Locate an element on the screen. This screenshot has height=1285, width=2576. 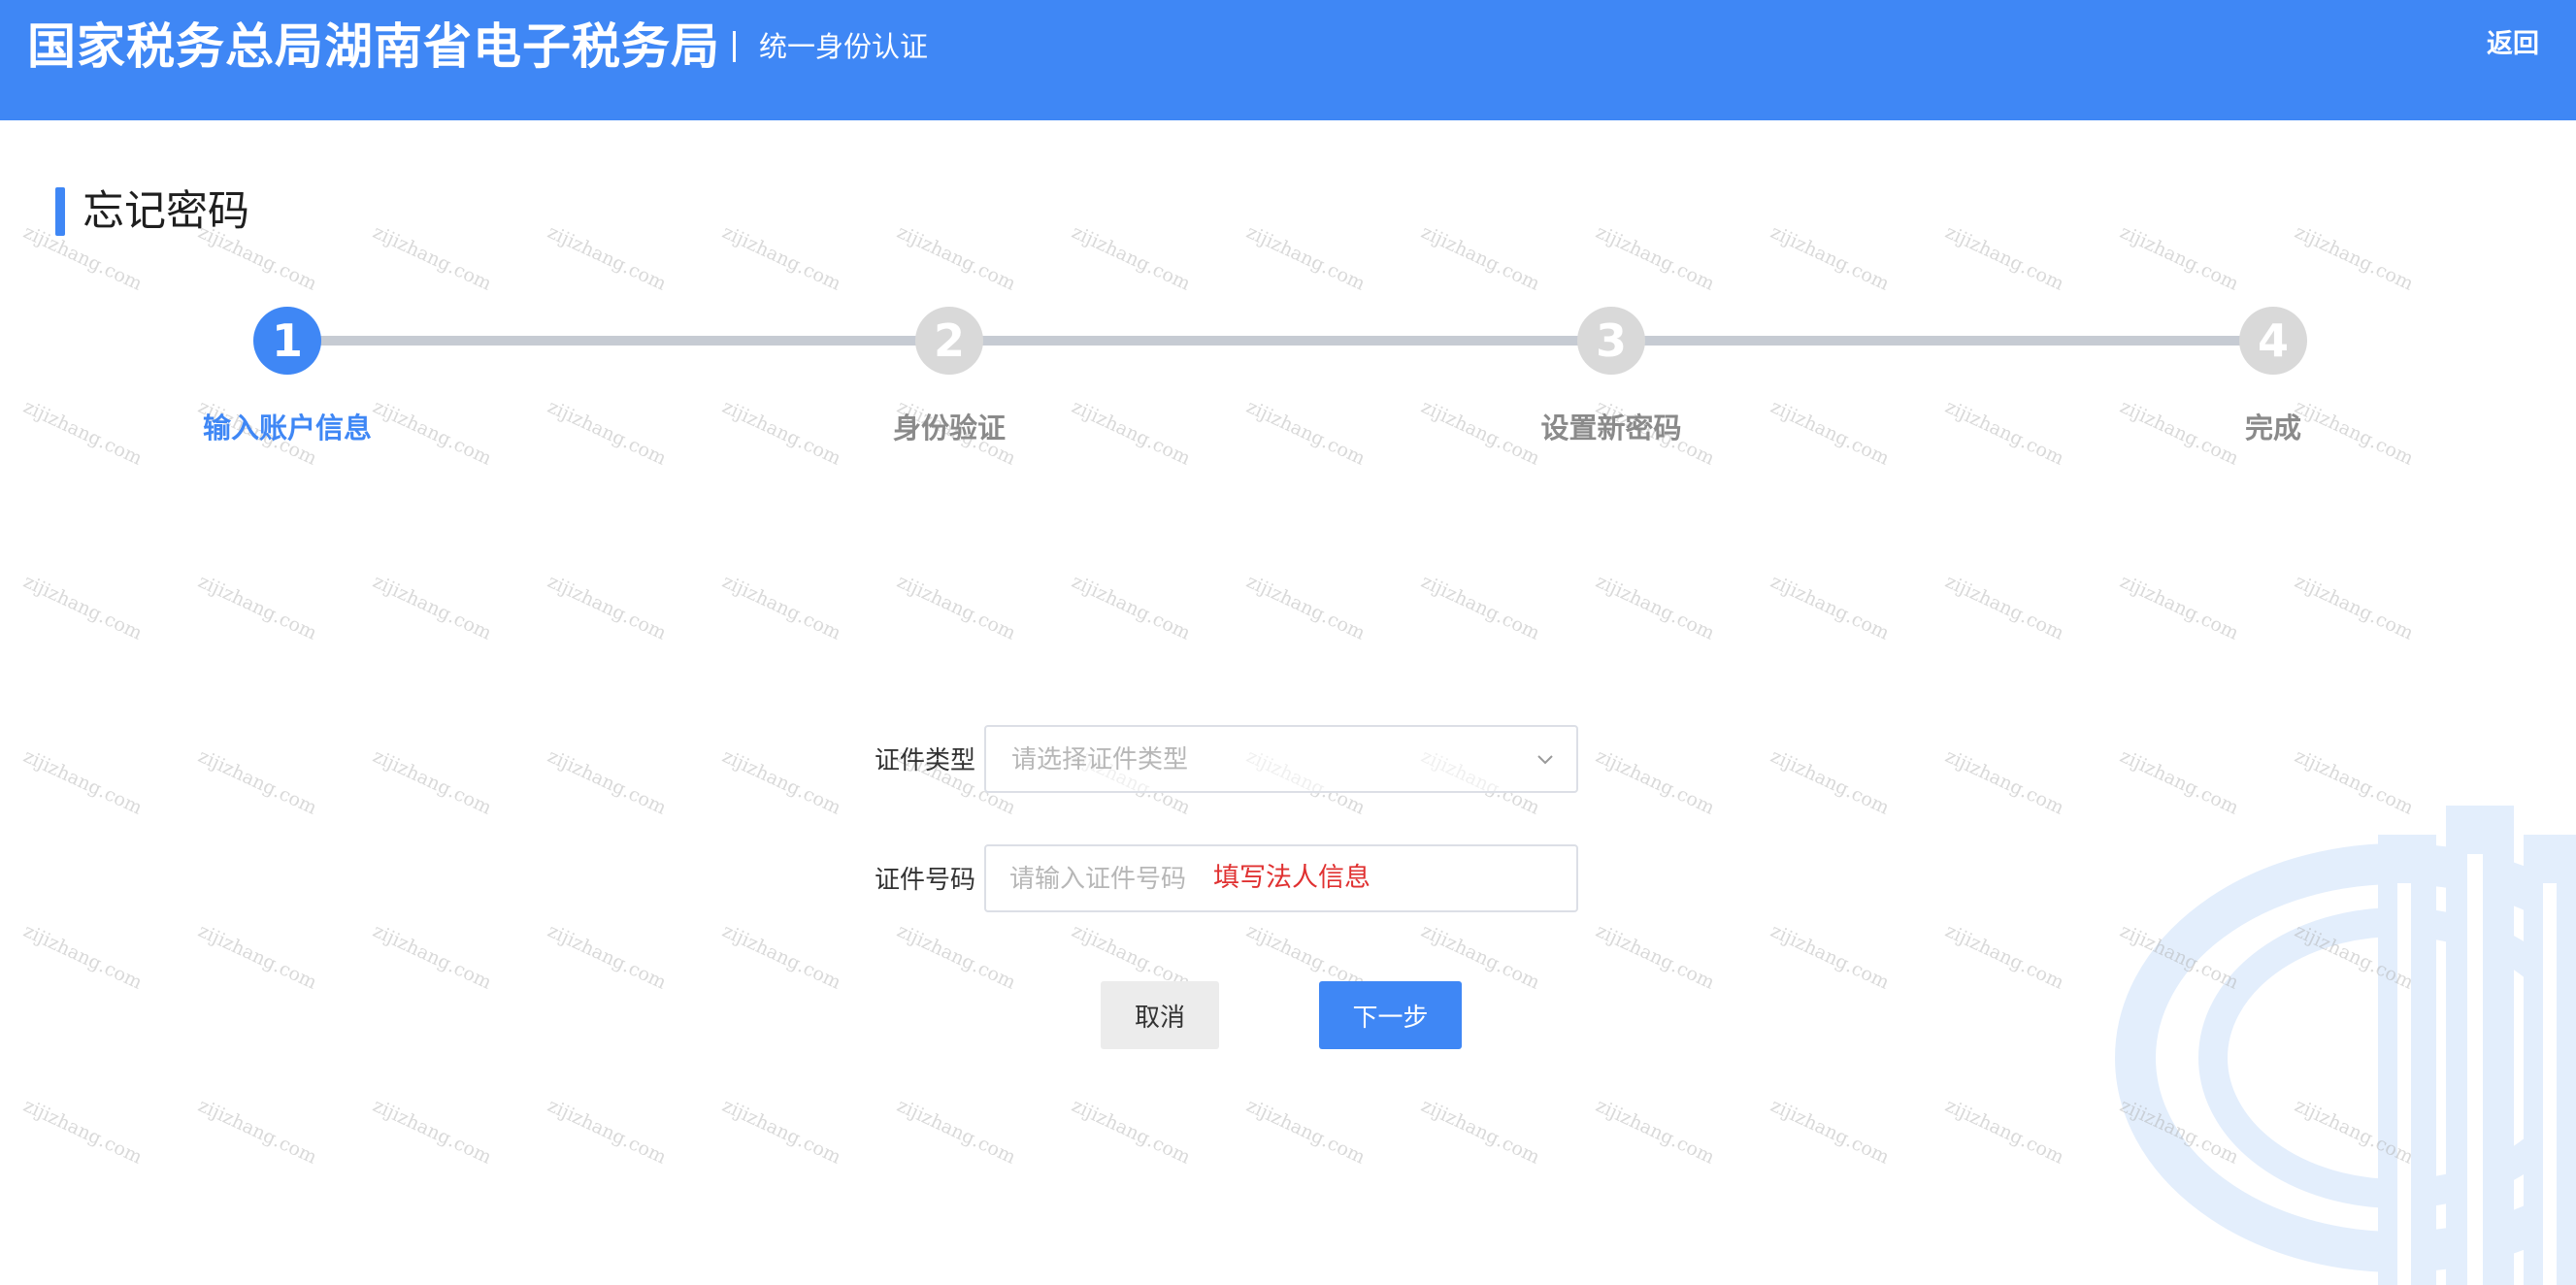
header-subtitle: 统一身份认证 is located at coordinates (844, 46).